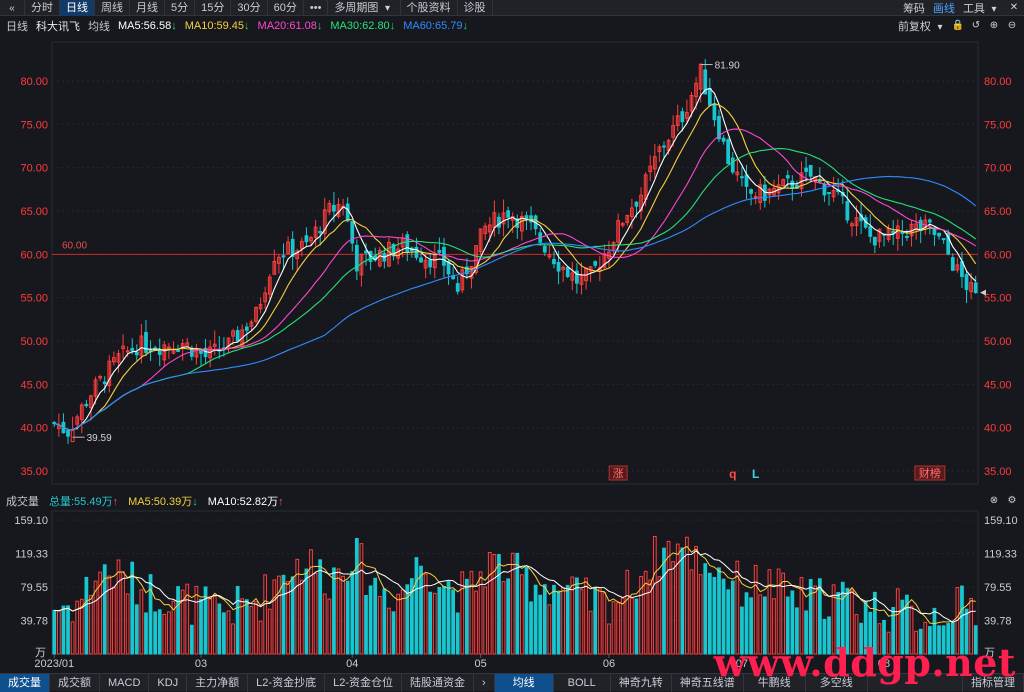 The image size is (1024, 692). Describe the element at coordinates (438, 682) in the screenshot. I see `tab-hk-connect: 陆股通资金` at that location.